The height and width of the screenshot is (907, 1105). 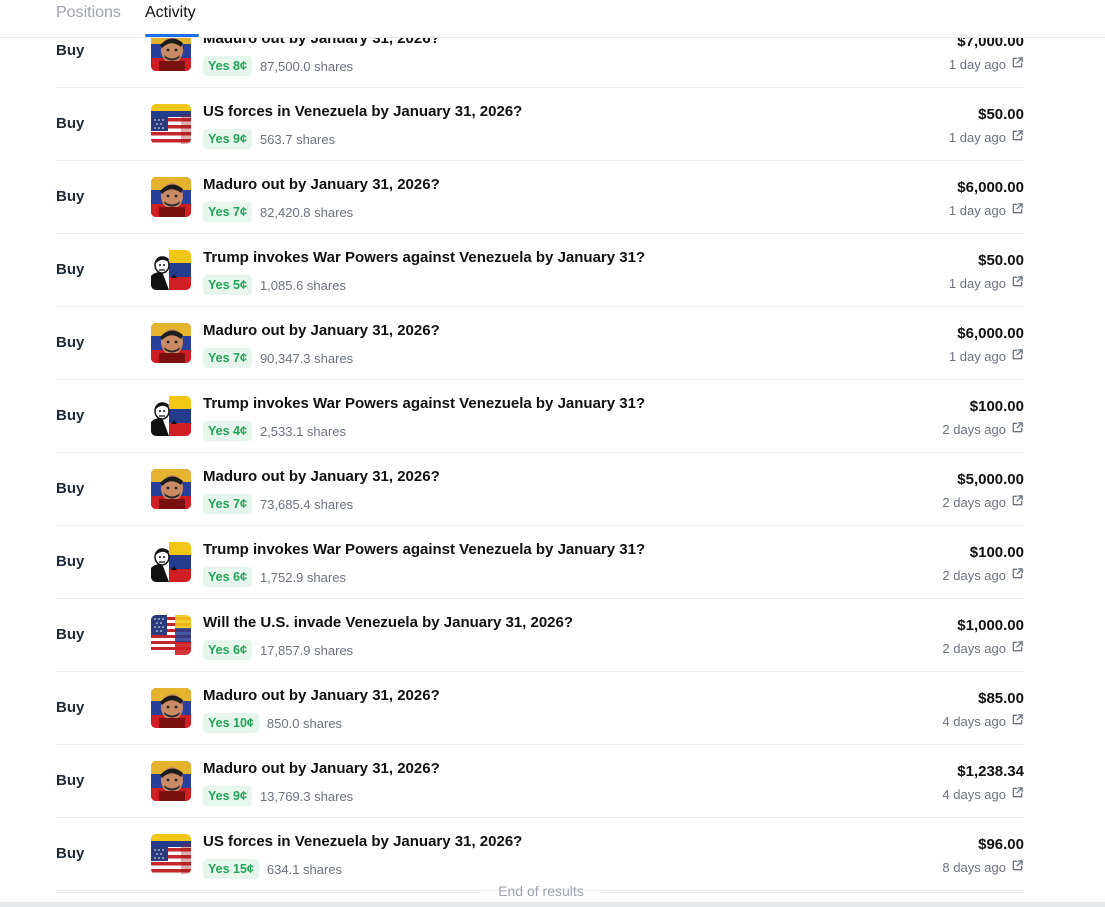 I want to click on trade-meta: Yes 9¢ 563.7 shares, so click(x=269, y=139).